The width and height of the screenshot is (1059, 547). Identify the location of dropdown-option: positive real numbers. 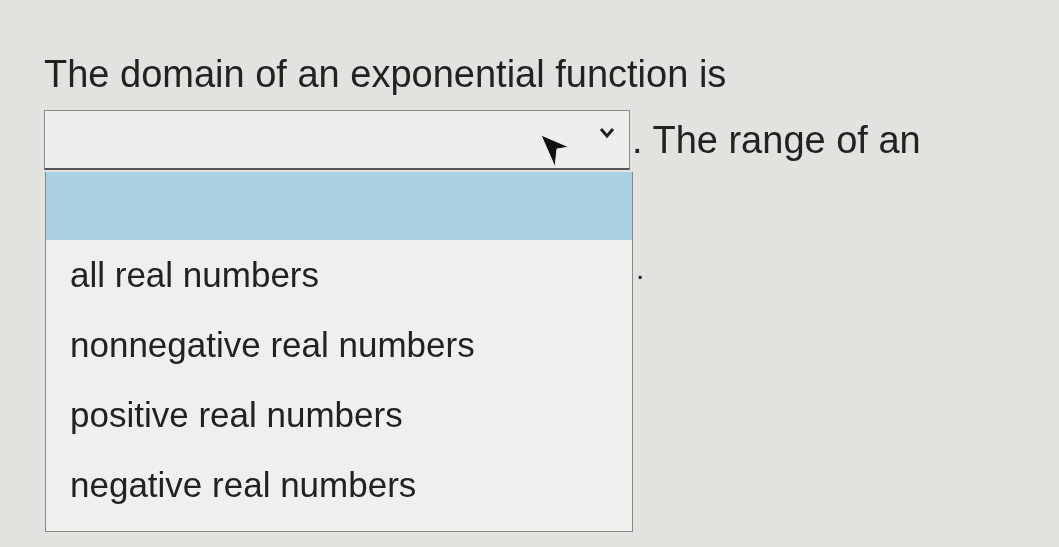
(339, 415).